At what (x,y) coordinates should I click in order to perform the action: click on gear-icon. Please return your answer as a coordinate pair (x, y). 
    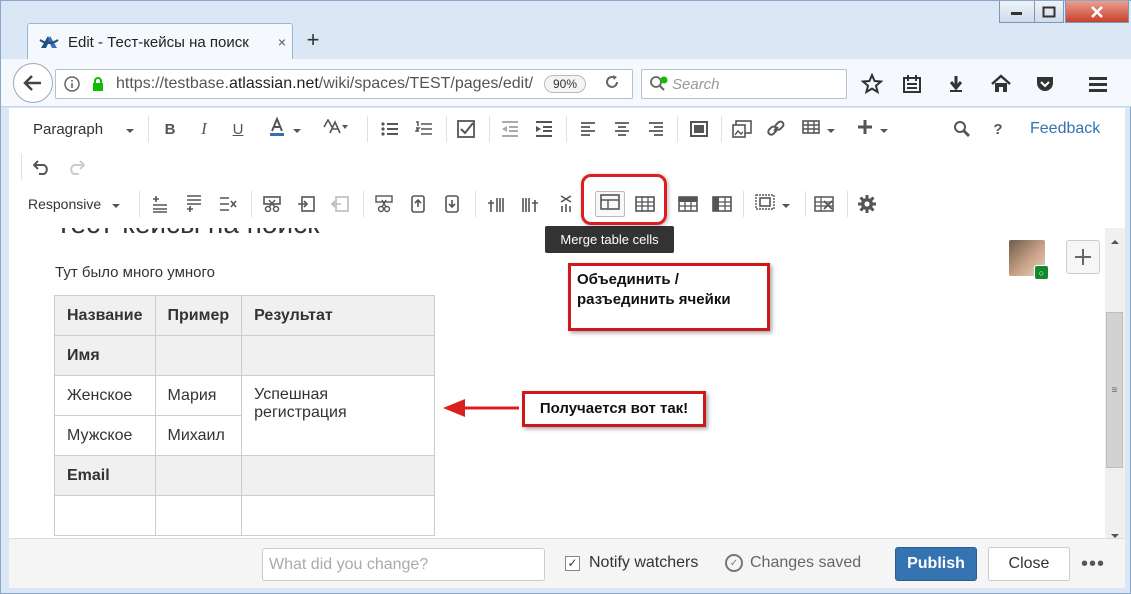
    Looking at the image, I should click on (867, 204).